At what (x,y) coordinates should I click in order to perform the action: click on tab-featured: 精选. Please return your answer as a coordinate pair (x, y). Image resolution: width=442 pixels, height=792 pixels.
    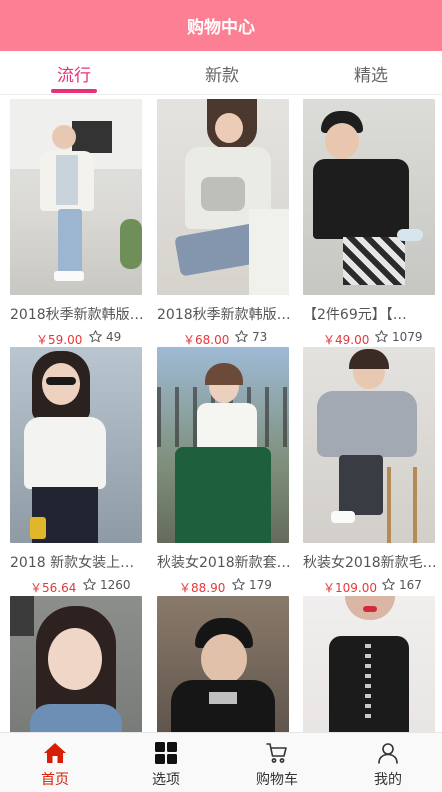
    Looking at the image, I should click on (371, 73).